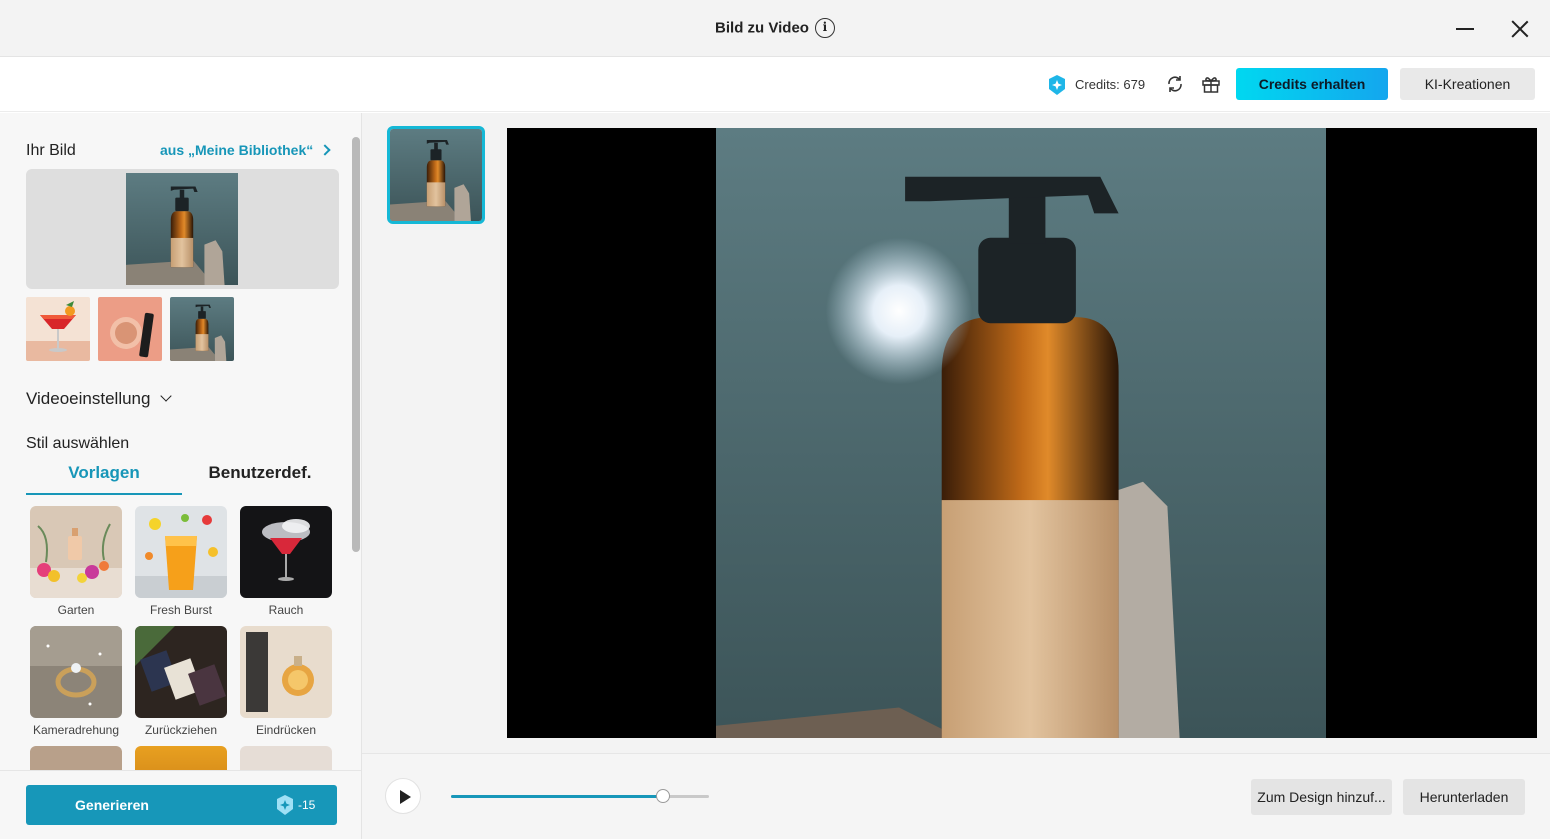 Image resolution: width=1550 pixels, height=839 pixels. Describe the element at coordinates (307, 805) in the screenshot. I see `generate-cost: -15` at that location.